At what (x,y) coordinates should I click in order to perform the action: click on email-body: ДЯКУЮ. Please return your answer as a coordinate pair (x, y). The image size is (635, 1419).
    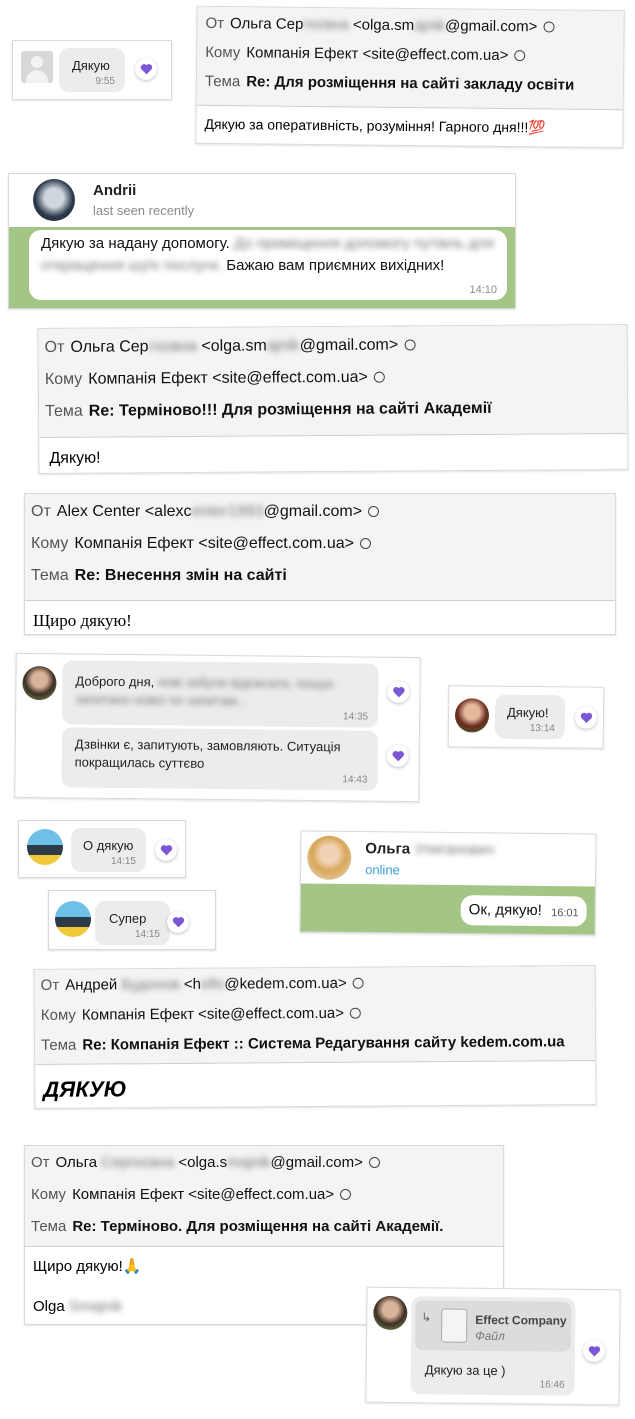
    Looking at the image, I should click on (85, 1089).